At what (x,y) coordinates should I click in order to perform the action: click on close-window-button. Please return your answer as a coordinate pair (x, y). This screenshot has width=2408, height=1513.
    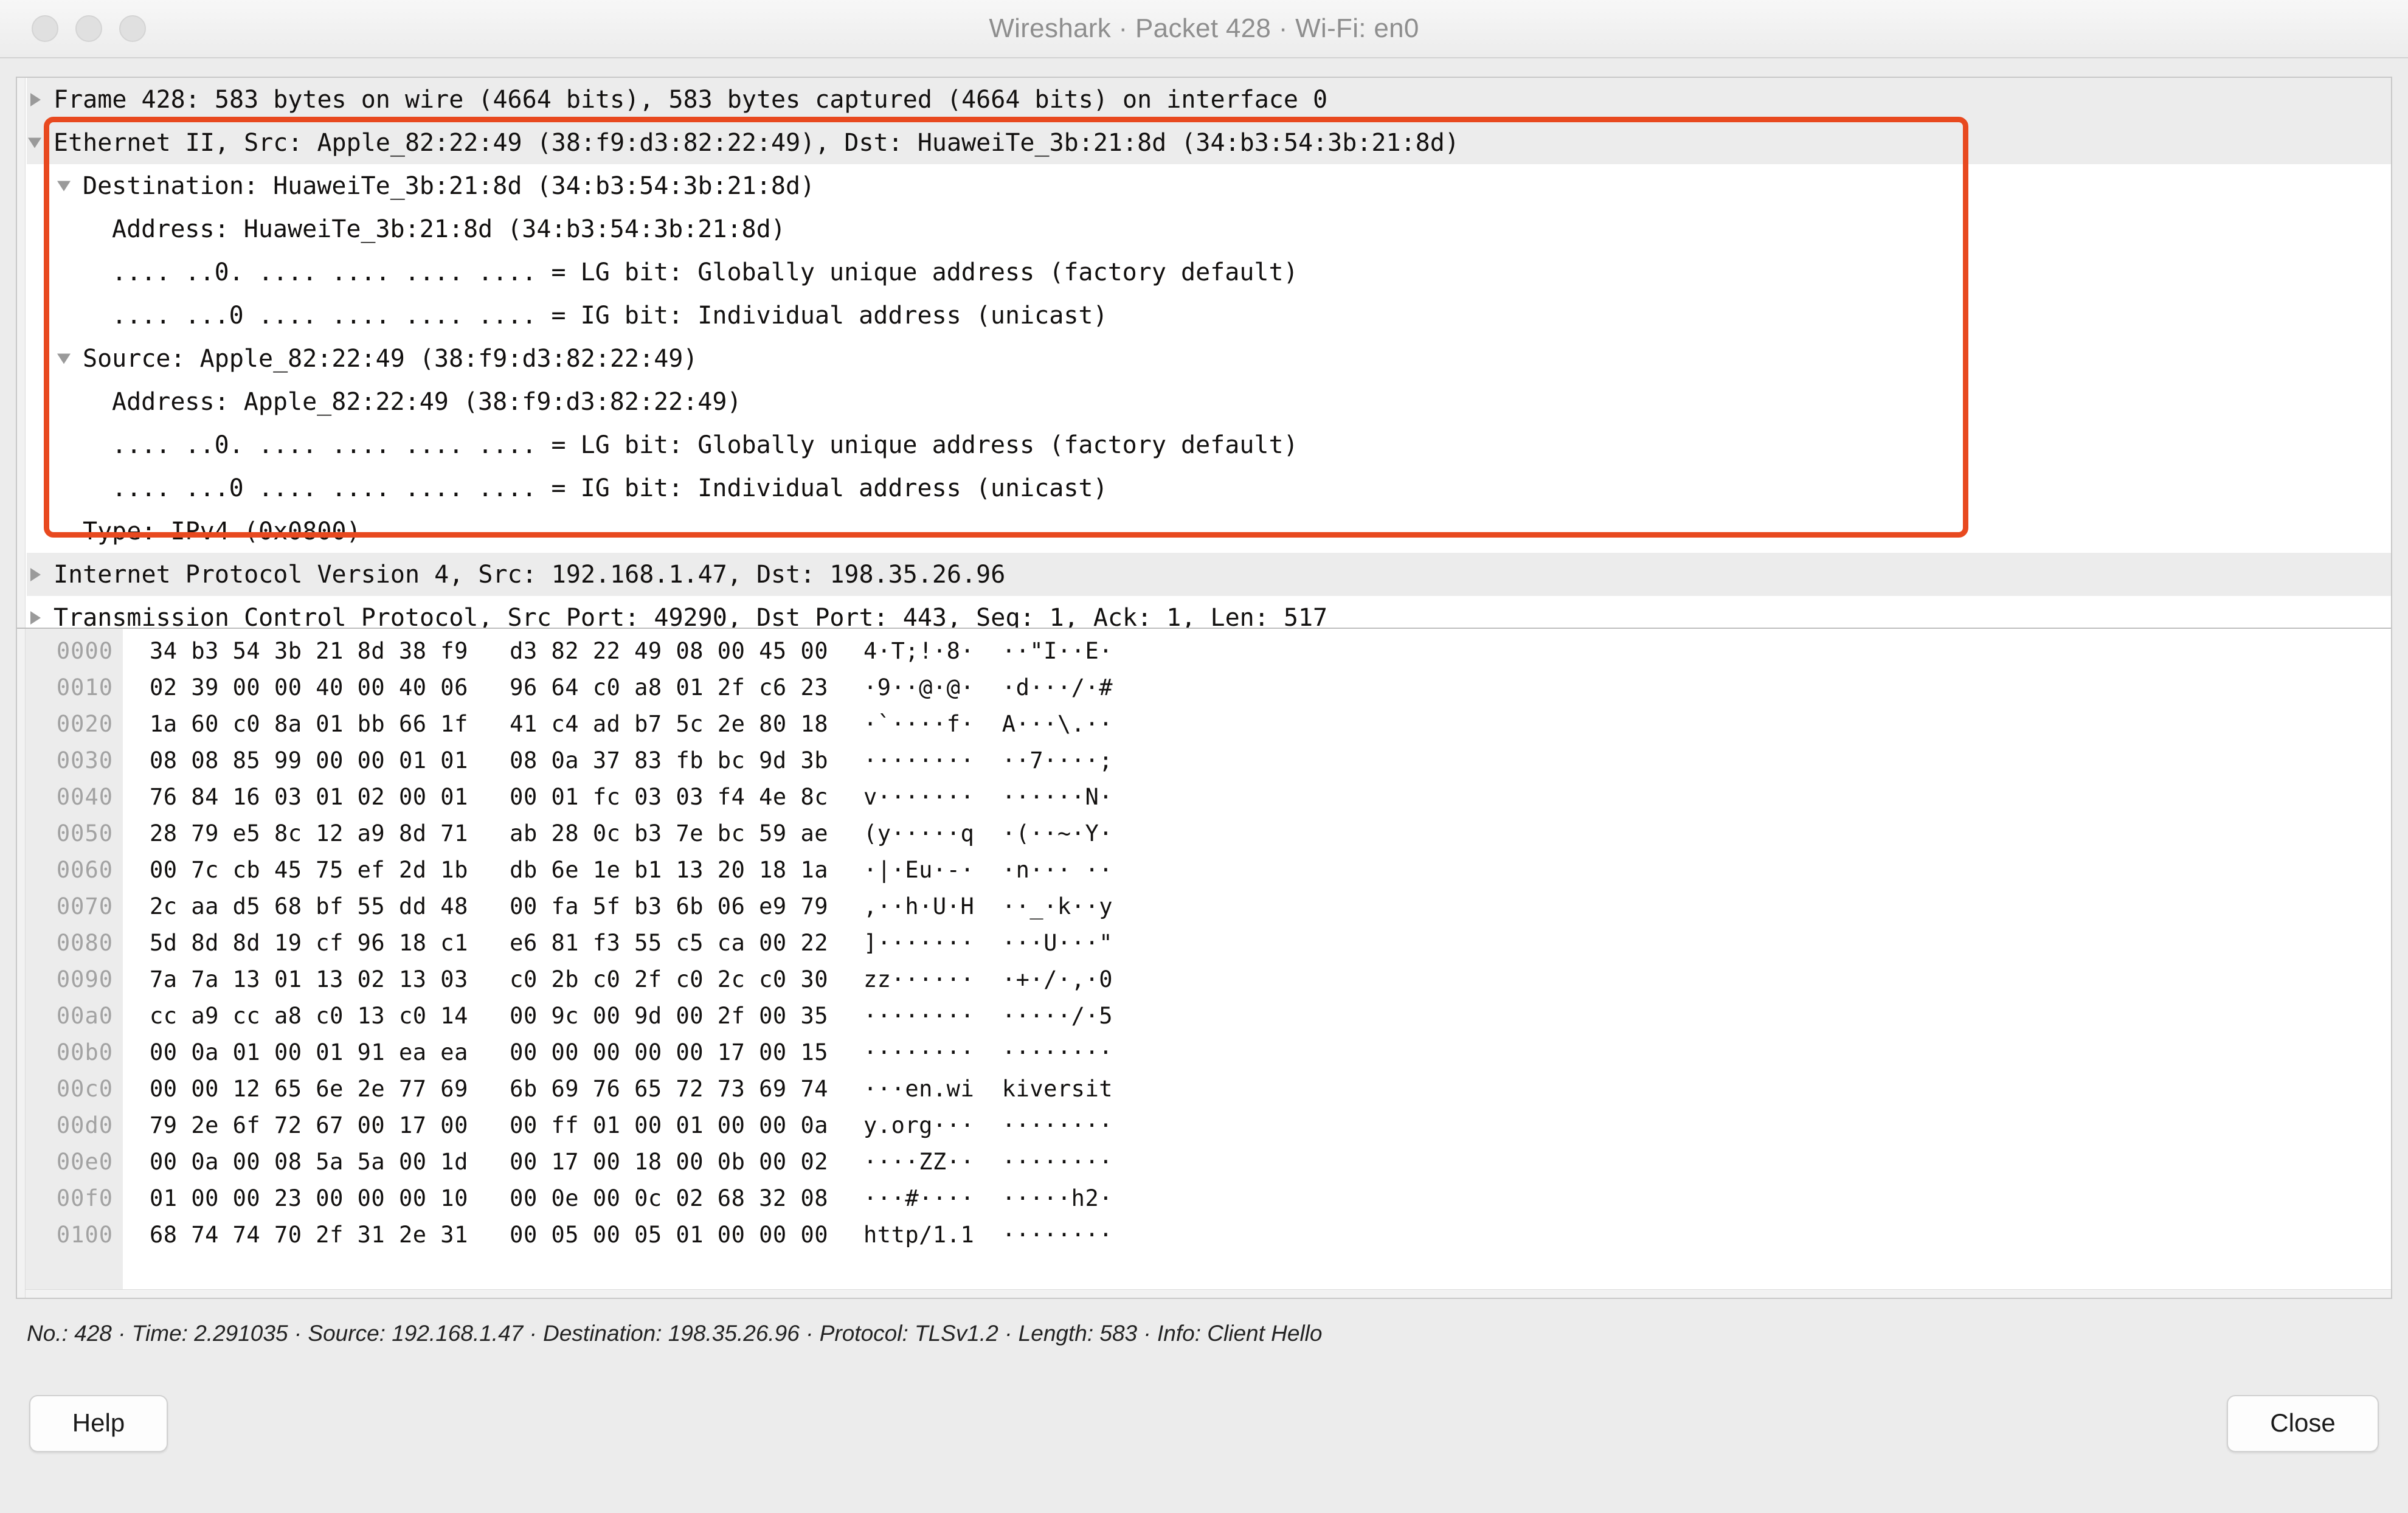
    Looking at the image, I should click on (45, 28).